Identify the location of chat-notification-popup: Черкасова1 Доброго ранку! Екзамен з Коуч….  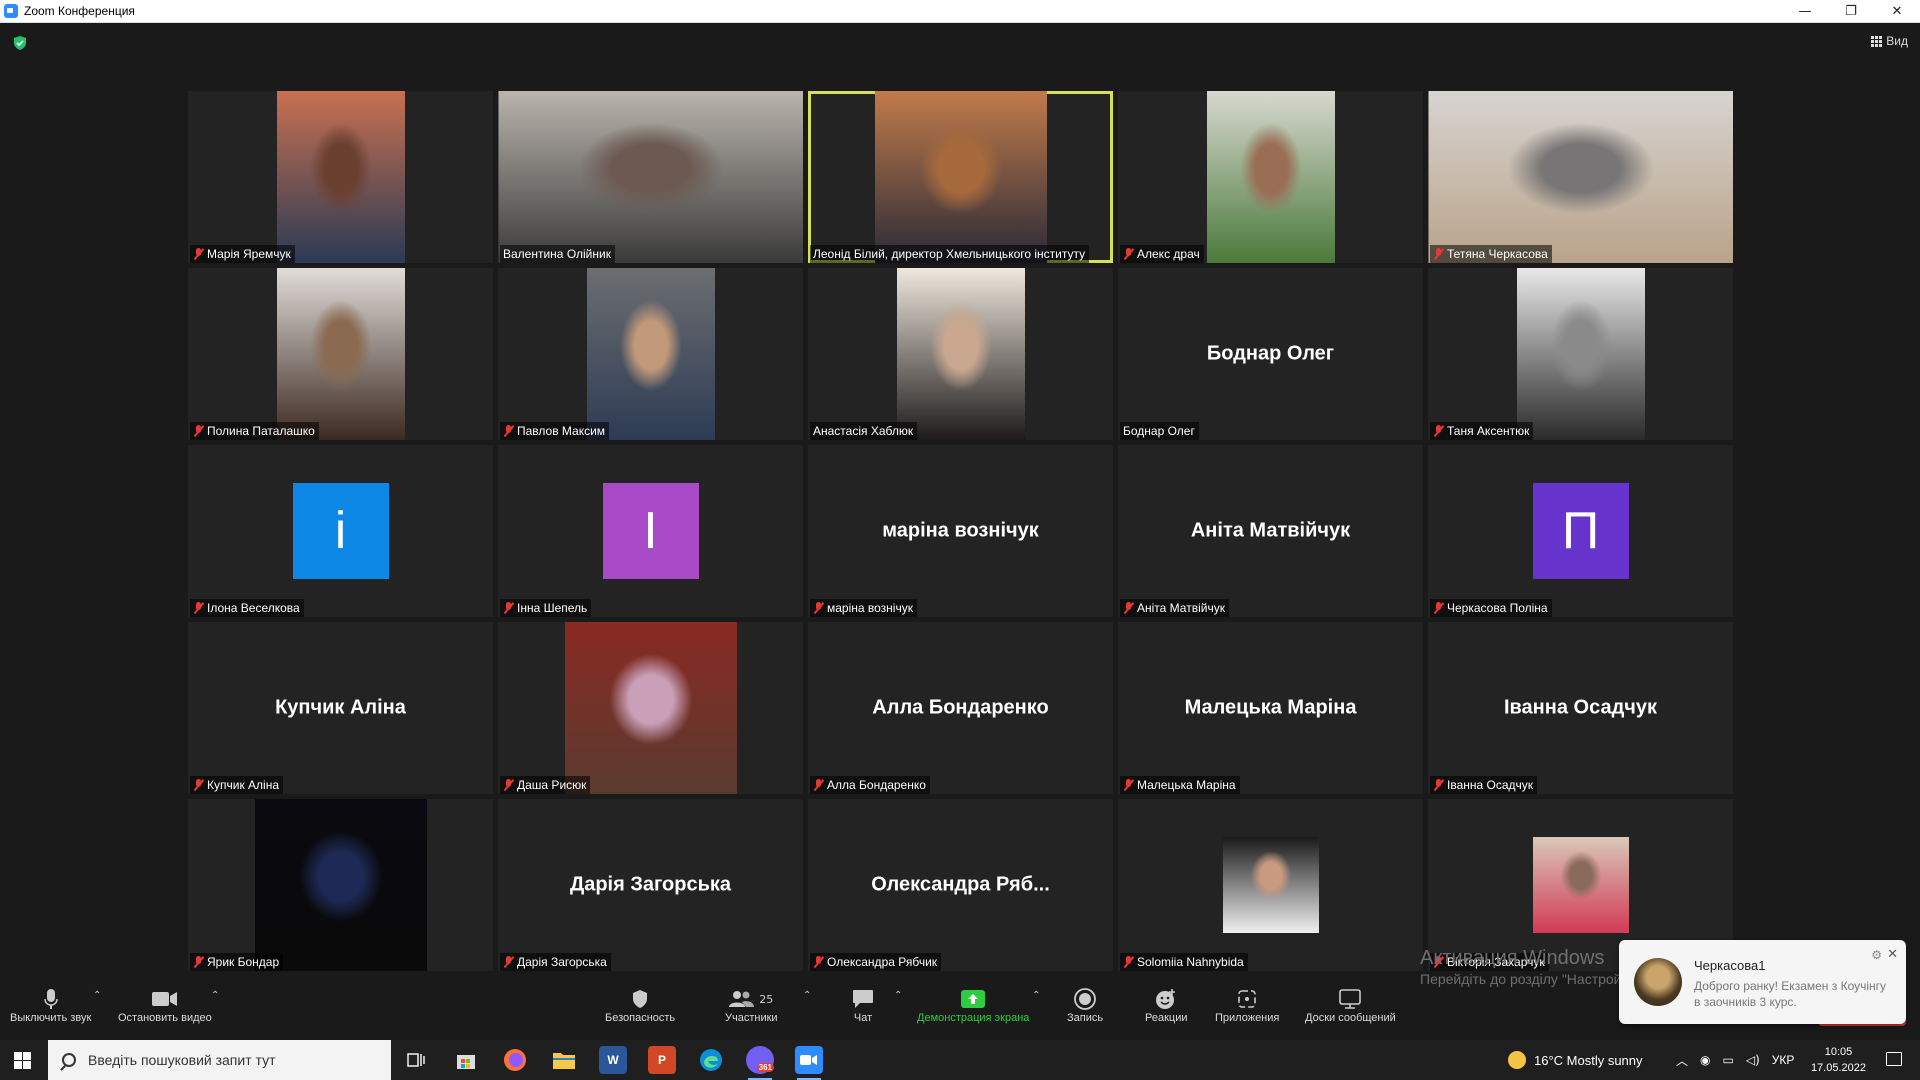
(1762, 982).